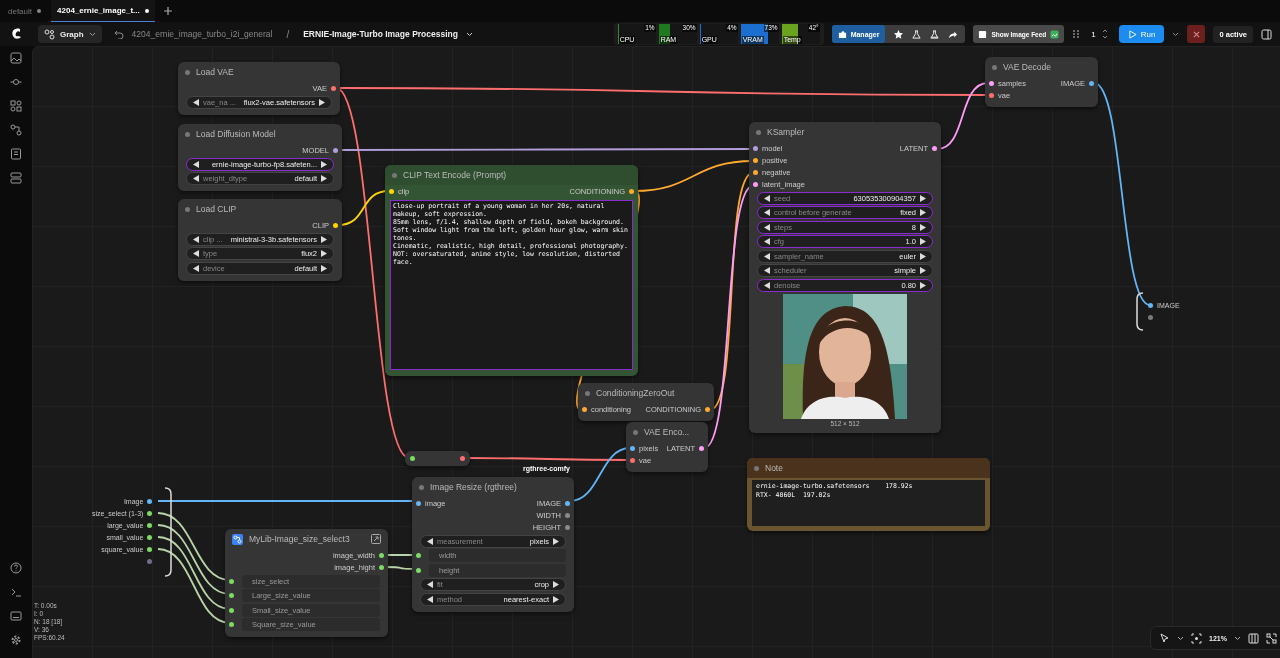 This screenshot has height=658, width=1280. Describe the element at coordinates (1076, 34) in the screenshot. I see `drag-handle-icon` at that location.